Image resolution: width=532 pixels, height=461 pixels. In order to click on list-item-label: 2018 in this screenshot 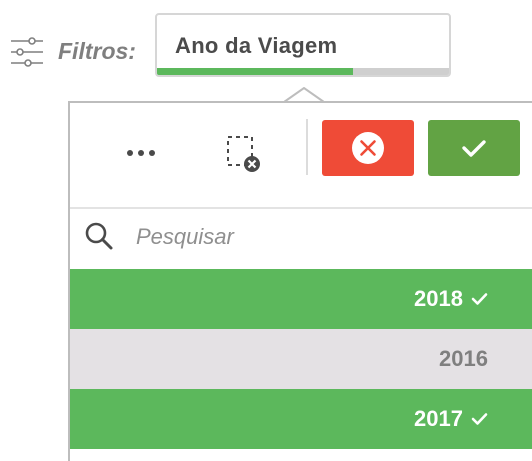, I will do `click(438, 298)`.